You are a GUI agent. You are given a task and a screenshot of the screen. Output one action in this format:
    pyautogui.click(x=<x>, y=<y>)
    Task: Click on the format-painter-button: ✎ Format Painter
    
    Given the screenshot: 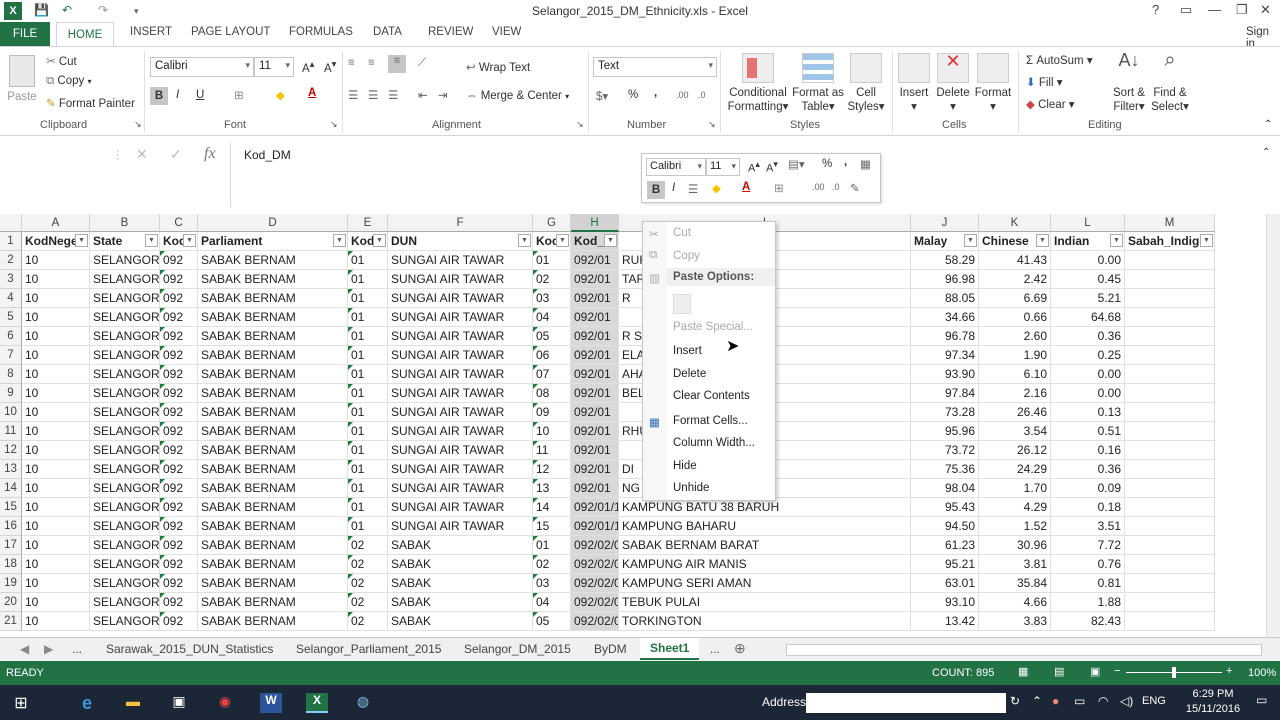 What is the action you would take?
    pyautogui.click(x=90, y=103)
    